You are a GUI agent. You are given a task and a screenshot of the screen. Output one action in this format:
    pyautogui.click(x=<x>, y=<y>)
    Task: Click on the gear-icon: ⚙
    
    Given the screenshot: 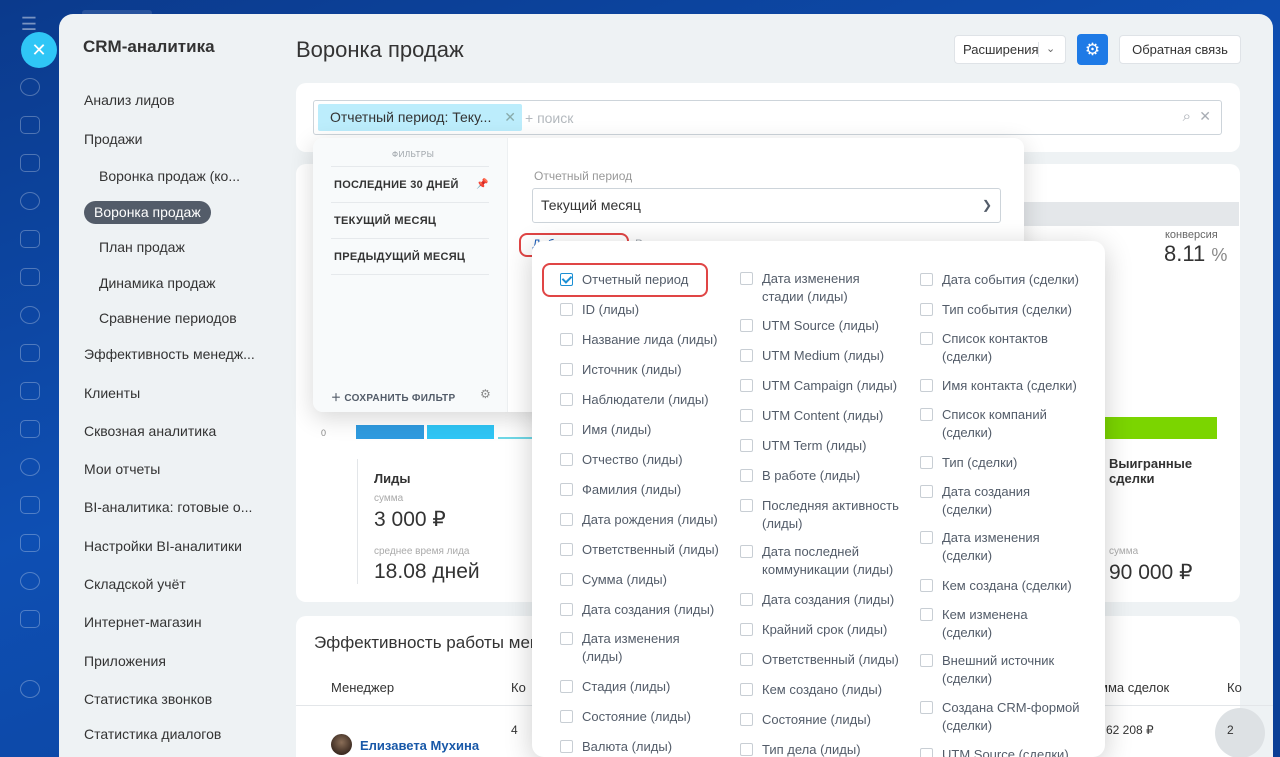 What is the action you would take?
    pyautogui.click(x=485, y=394)
    